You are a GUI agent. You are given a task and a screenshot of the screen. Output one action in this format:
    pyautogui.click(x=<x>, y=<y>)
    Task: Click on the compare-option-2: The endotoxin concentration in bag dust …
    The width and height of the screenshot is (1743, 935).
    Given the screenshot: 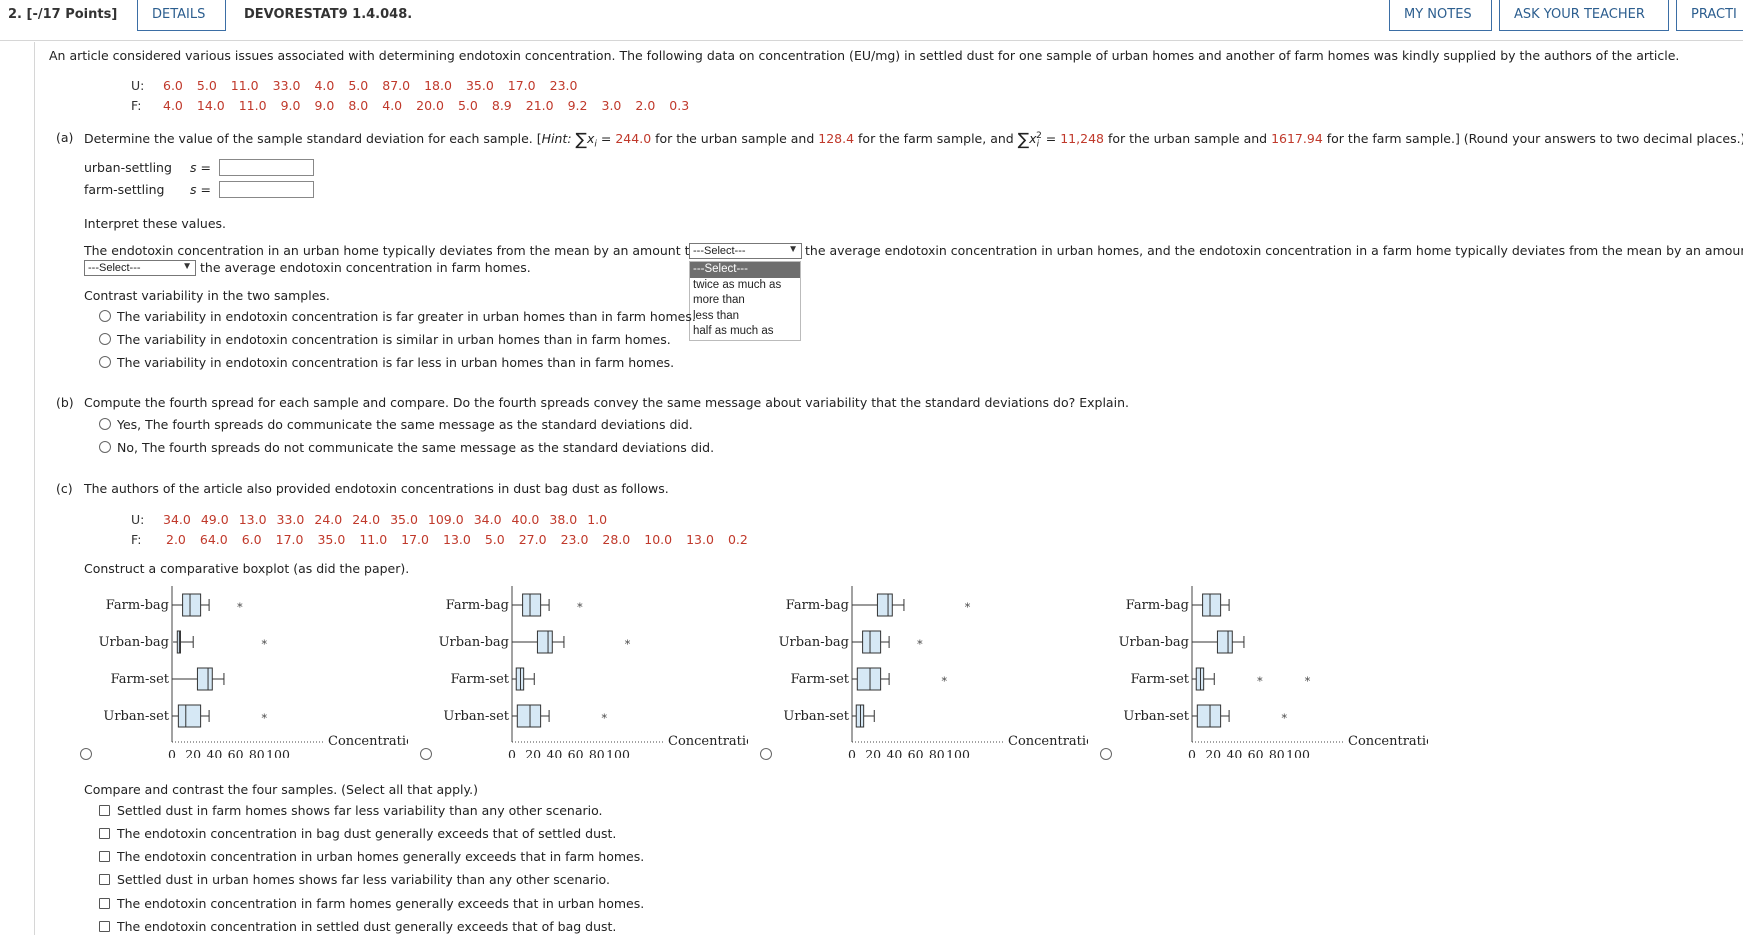 What is the action you would take?
    pyautogui.click(x=366, y=833)
    